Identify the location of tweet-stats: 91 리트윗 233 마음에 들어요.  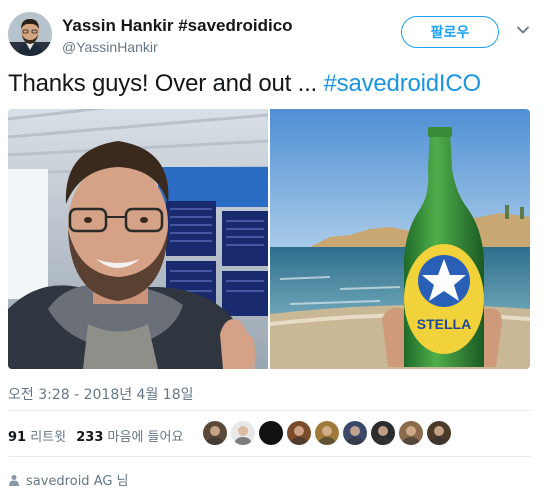
(98, 435).